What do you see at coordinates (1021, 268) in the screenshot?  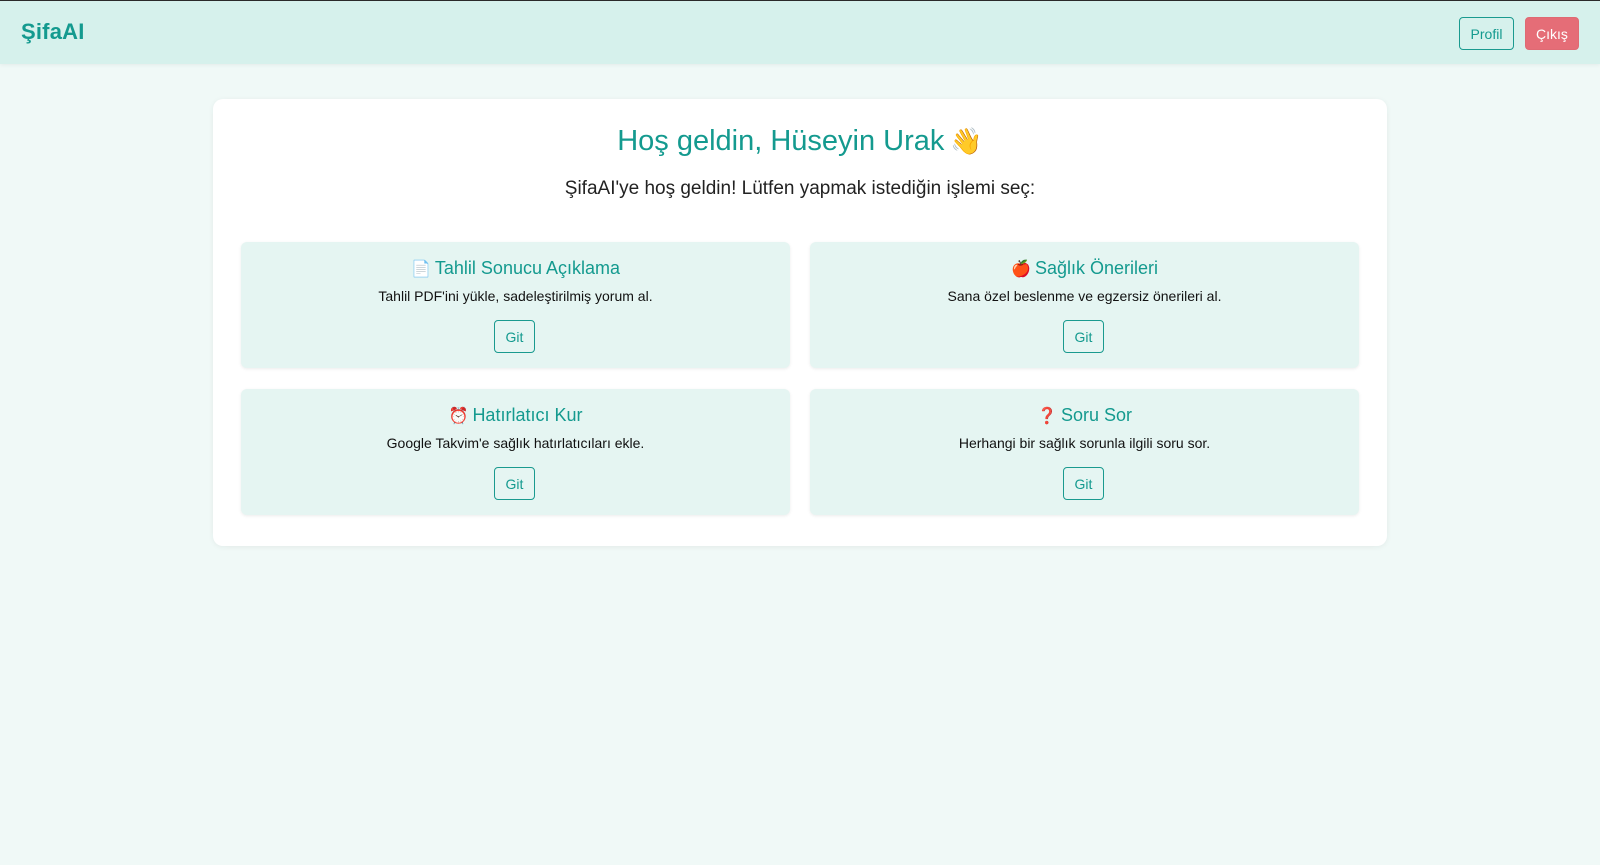 I see `apple-icon: 🍎` at bounding box center [1021, 268].